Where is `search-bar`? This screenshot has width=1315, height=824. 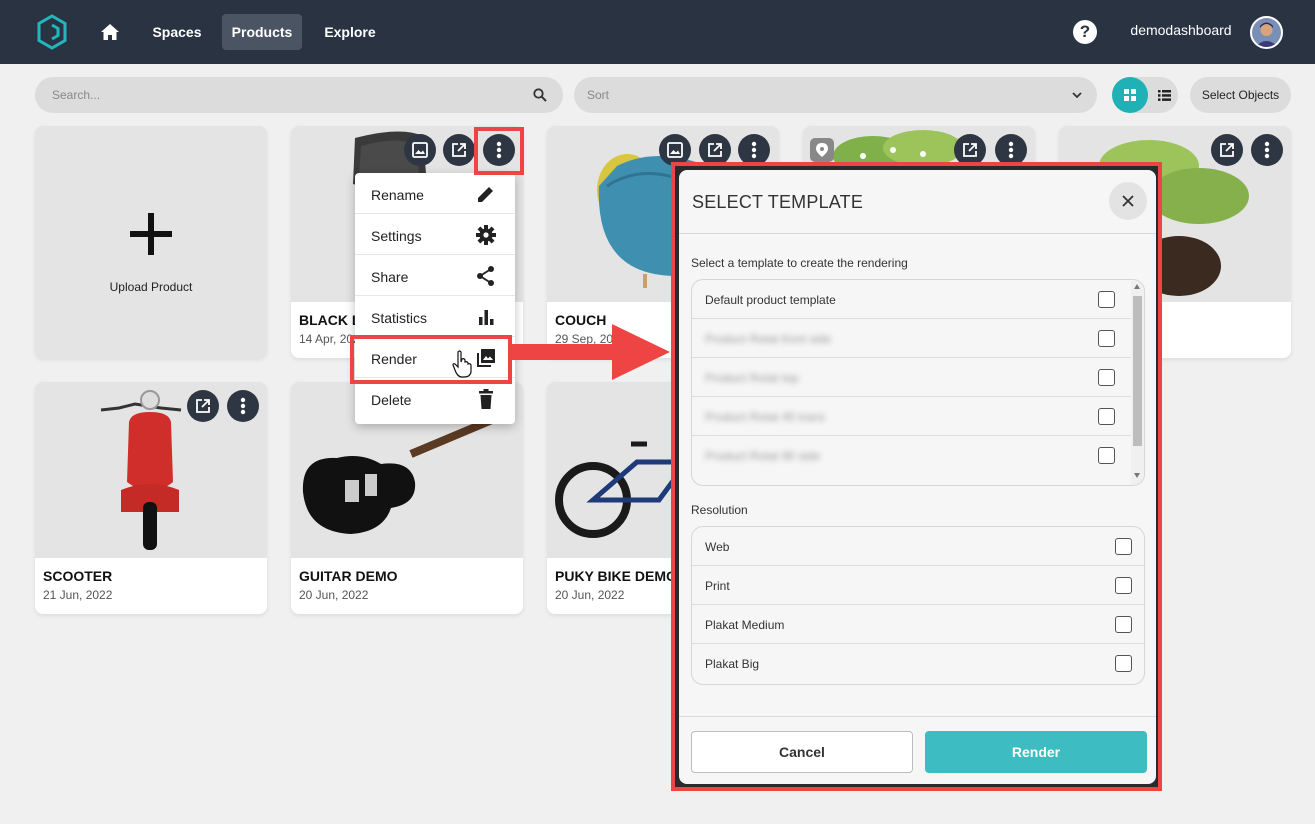
search-bar is located at coordinates (299, 95).